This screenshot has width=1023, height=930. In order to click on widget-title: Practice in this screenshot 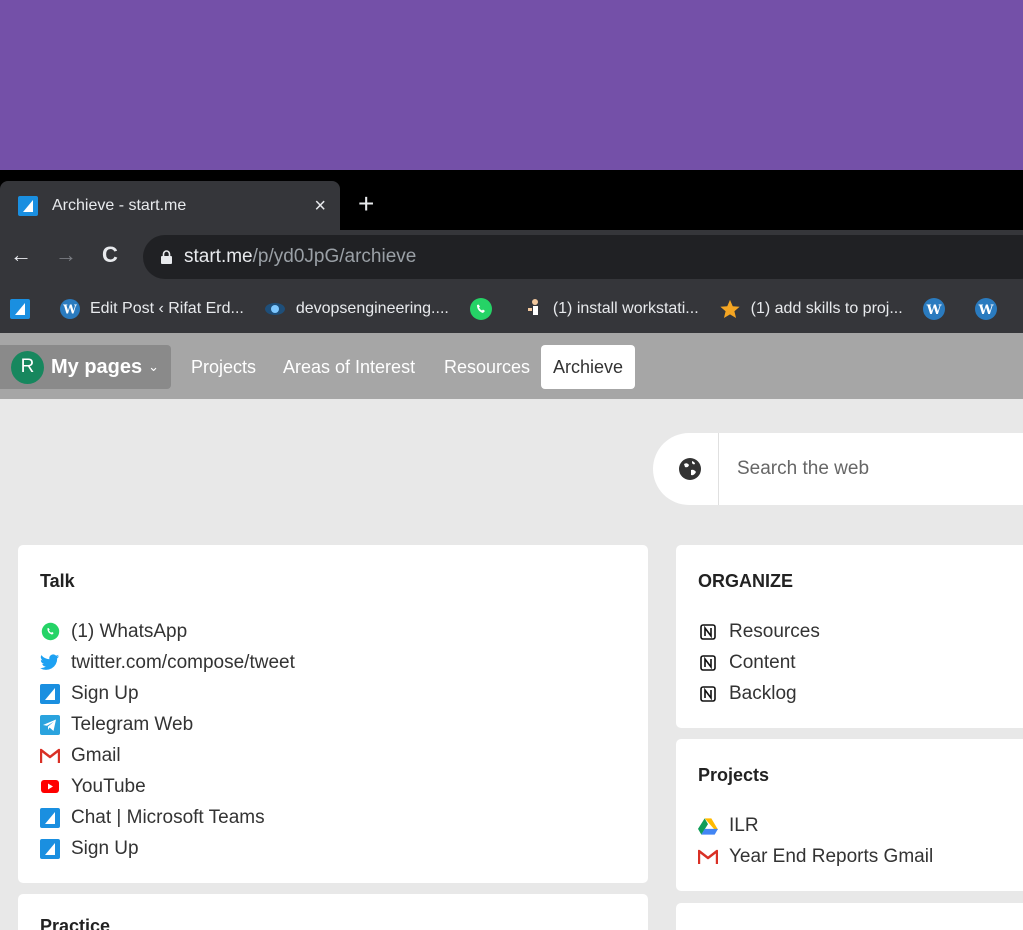, I will do `click(75, 923)`.